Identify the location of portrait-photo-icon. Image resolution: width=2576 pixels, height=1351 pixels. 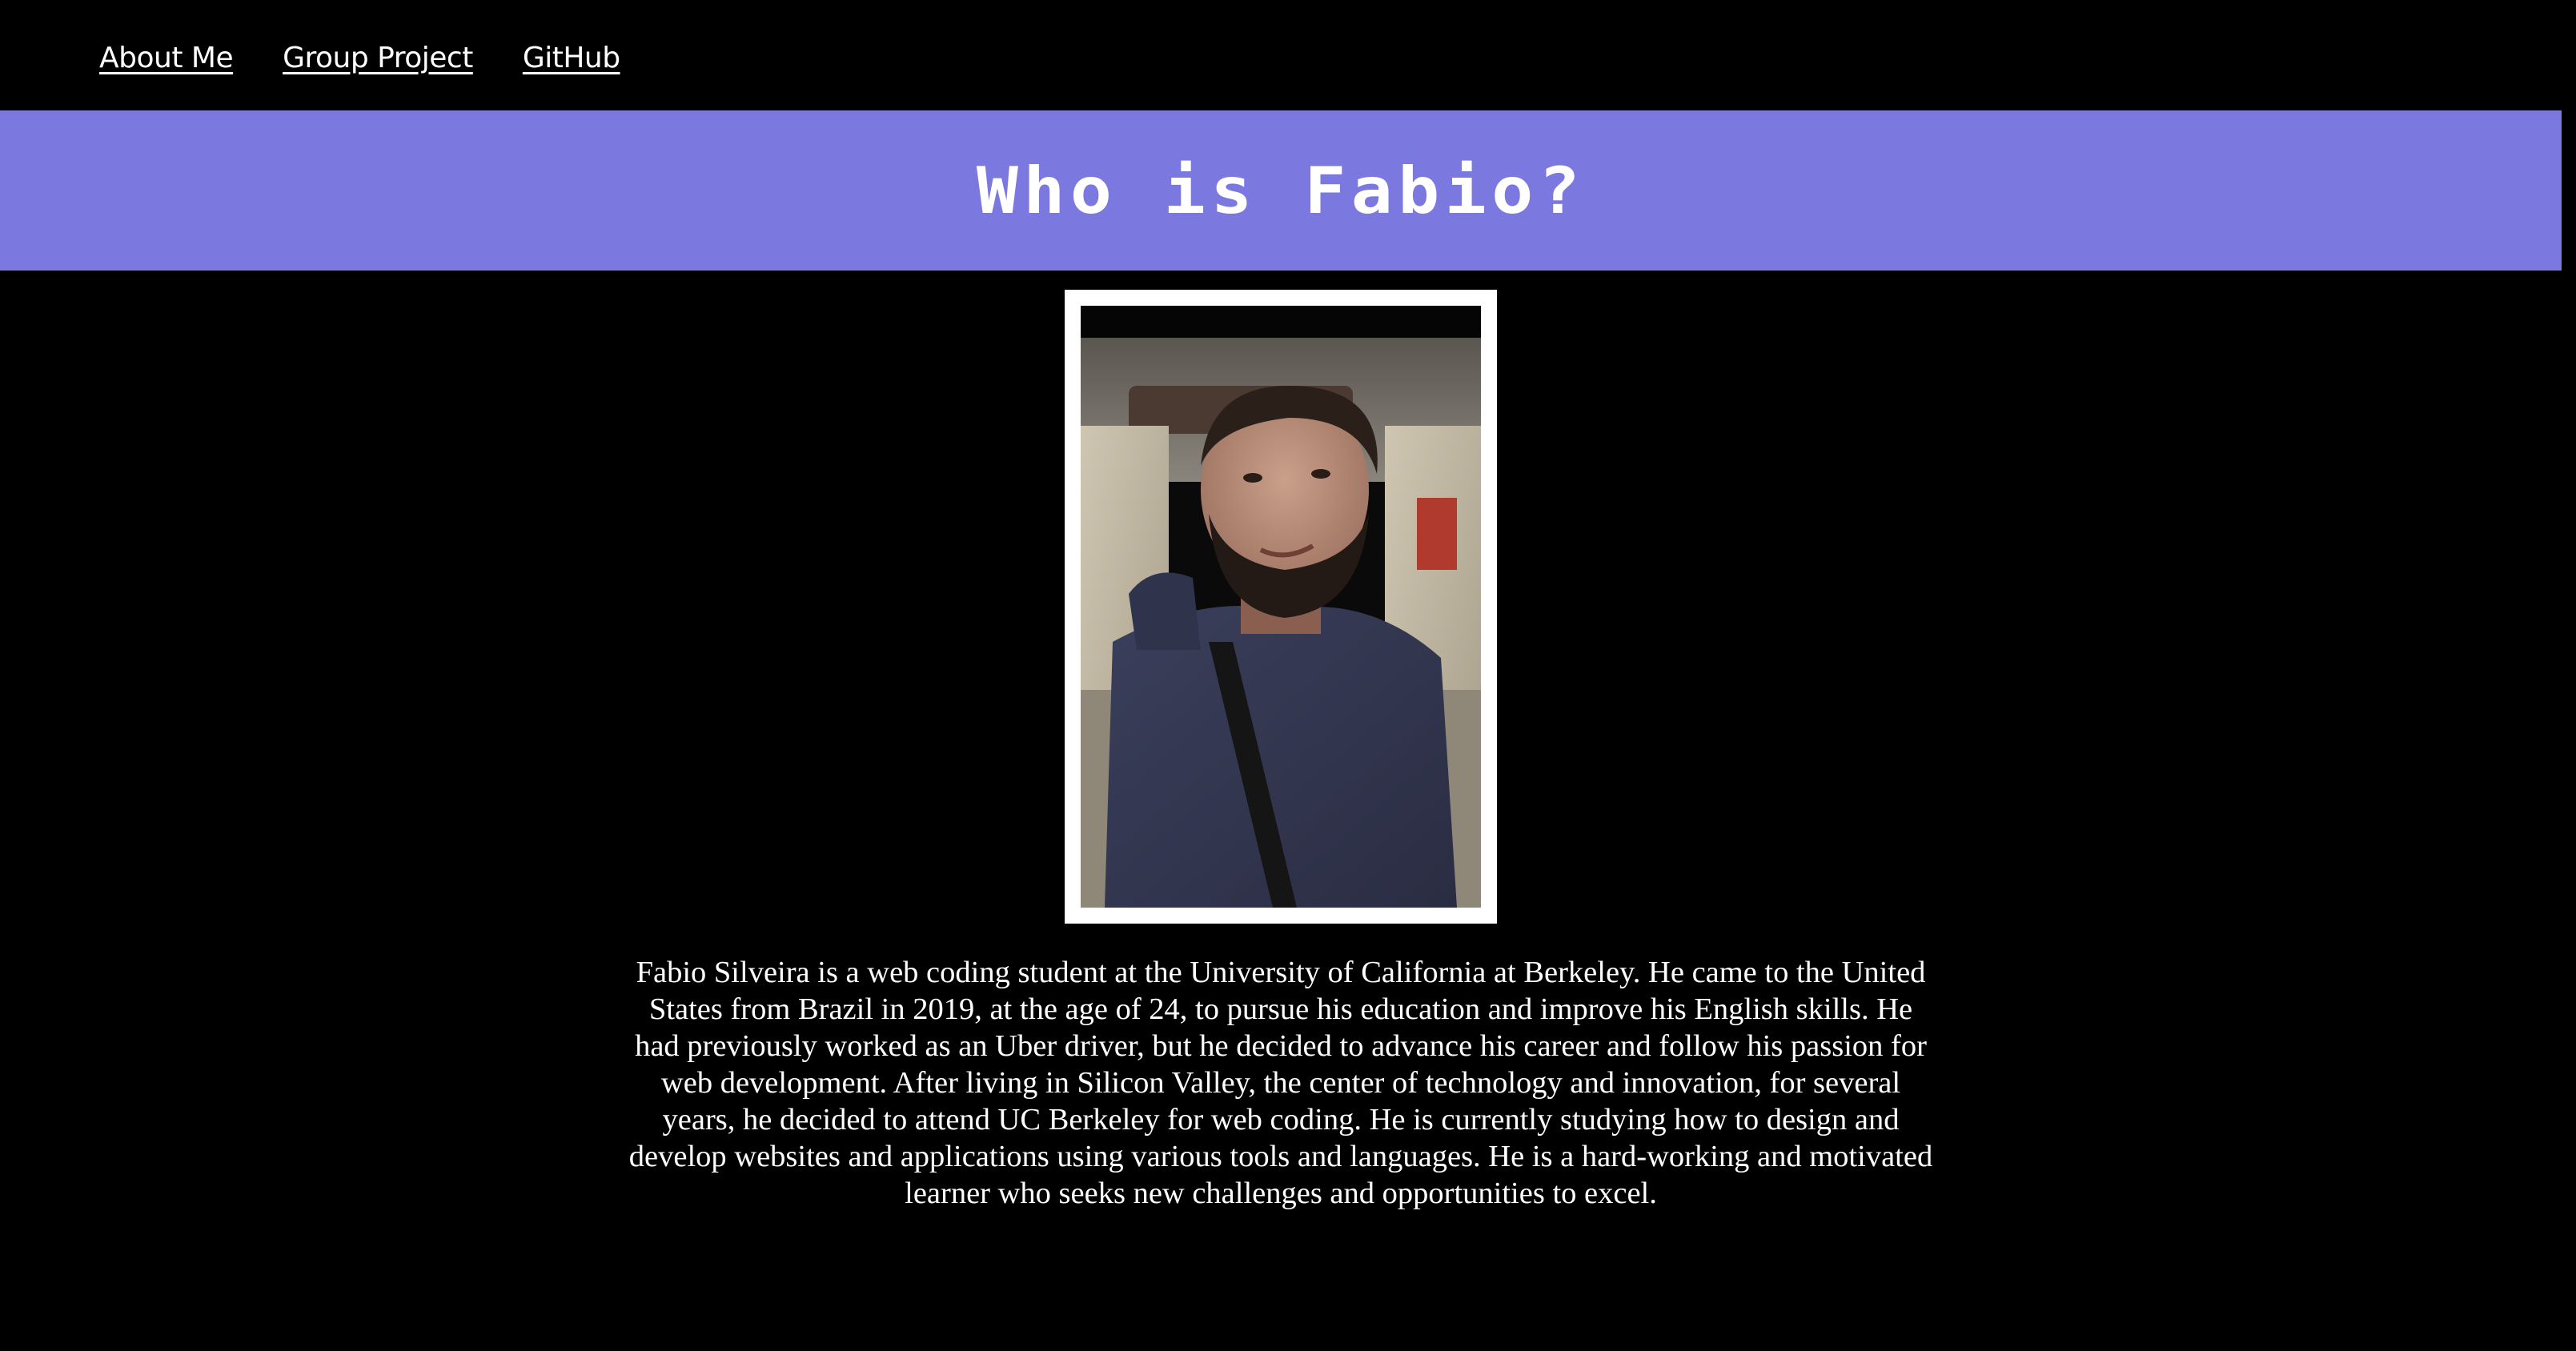
(1281, 607).